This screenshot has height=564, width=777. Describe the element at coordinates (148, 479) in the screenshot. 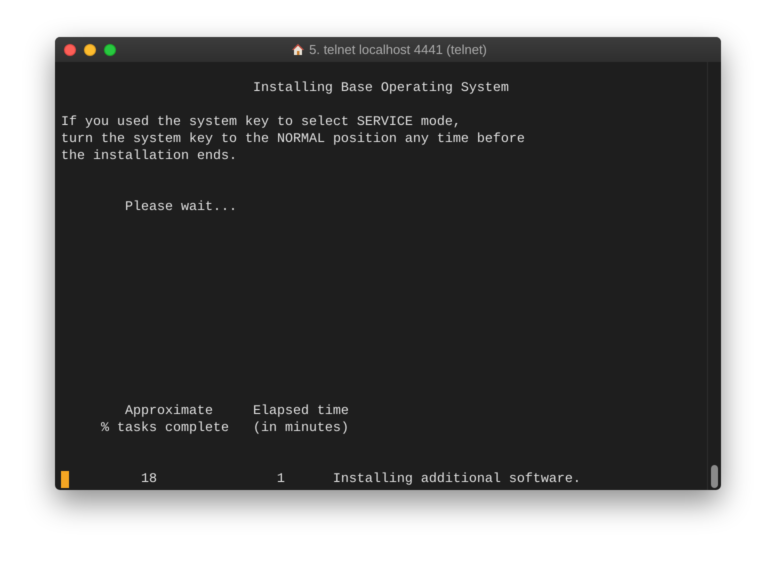

I see `percent-complete: 18` at that location.